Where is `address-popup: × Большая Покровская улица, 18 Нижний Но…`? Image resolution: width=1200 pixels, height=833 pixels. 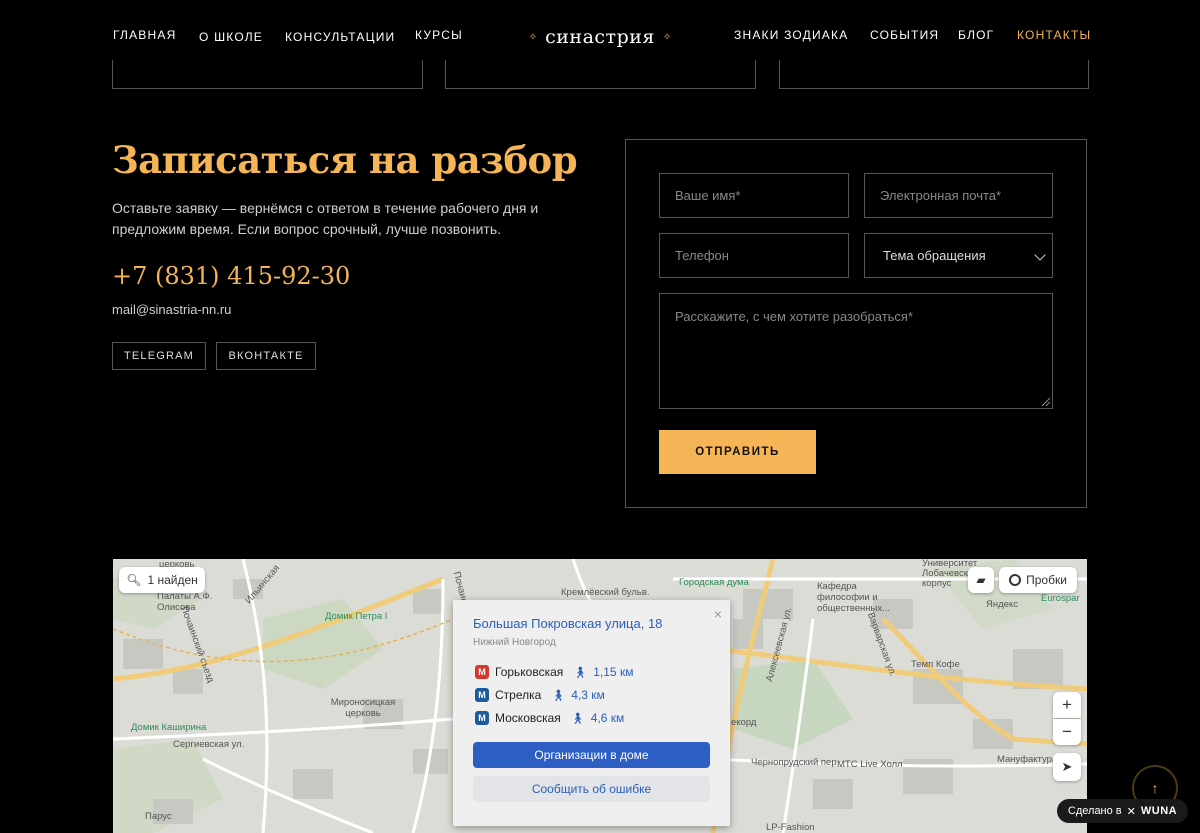
address-popup: × Большая Покровская улица, 18 Нижний Но… is located at coordinates (591, 713).